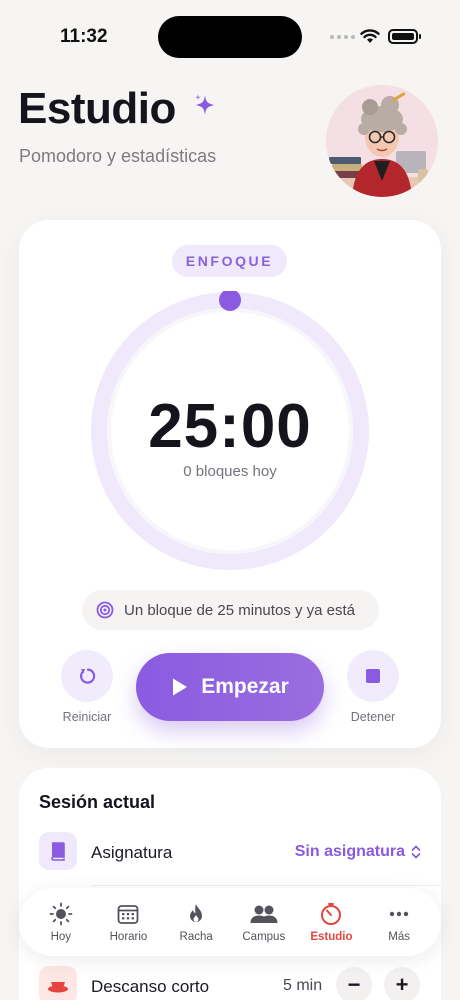 This screenshot has width=460, height=1000. I want to click on tab-hoy: Hoy, so click(61, 922).